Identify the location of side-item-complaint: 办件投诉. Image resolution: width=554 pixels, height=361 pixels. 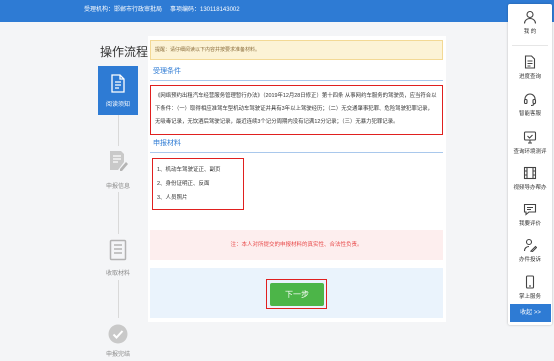
(530, 252).